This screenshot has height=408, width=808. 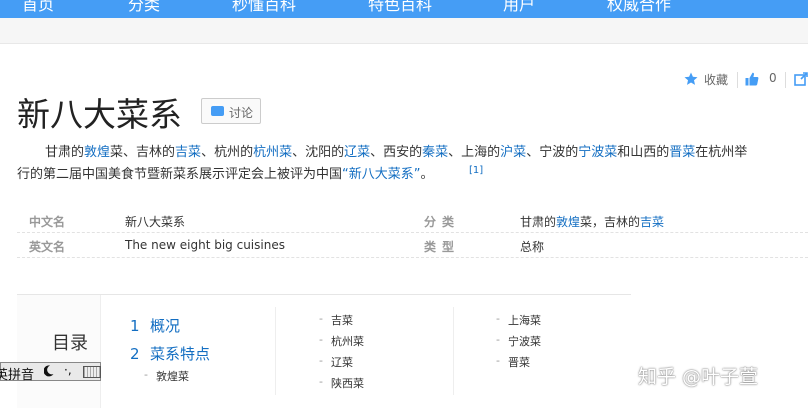 I want to click on toc-item-label: 菜系特点, so click(x=180, y=354).